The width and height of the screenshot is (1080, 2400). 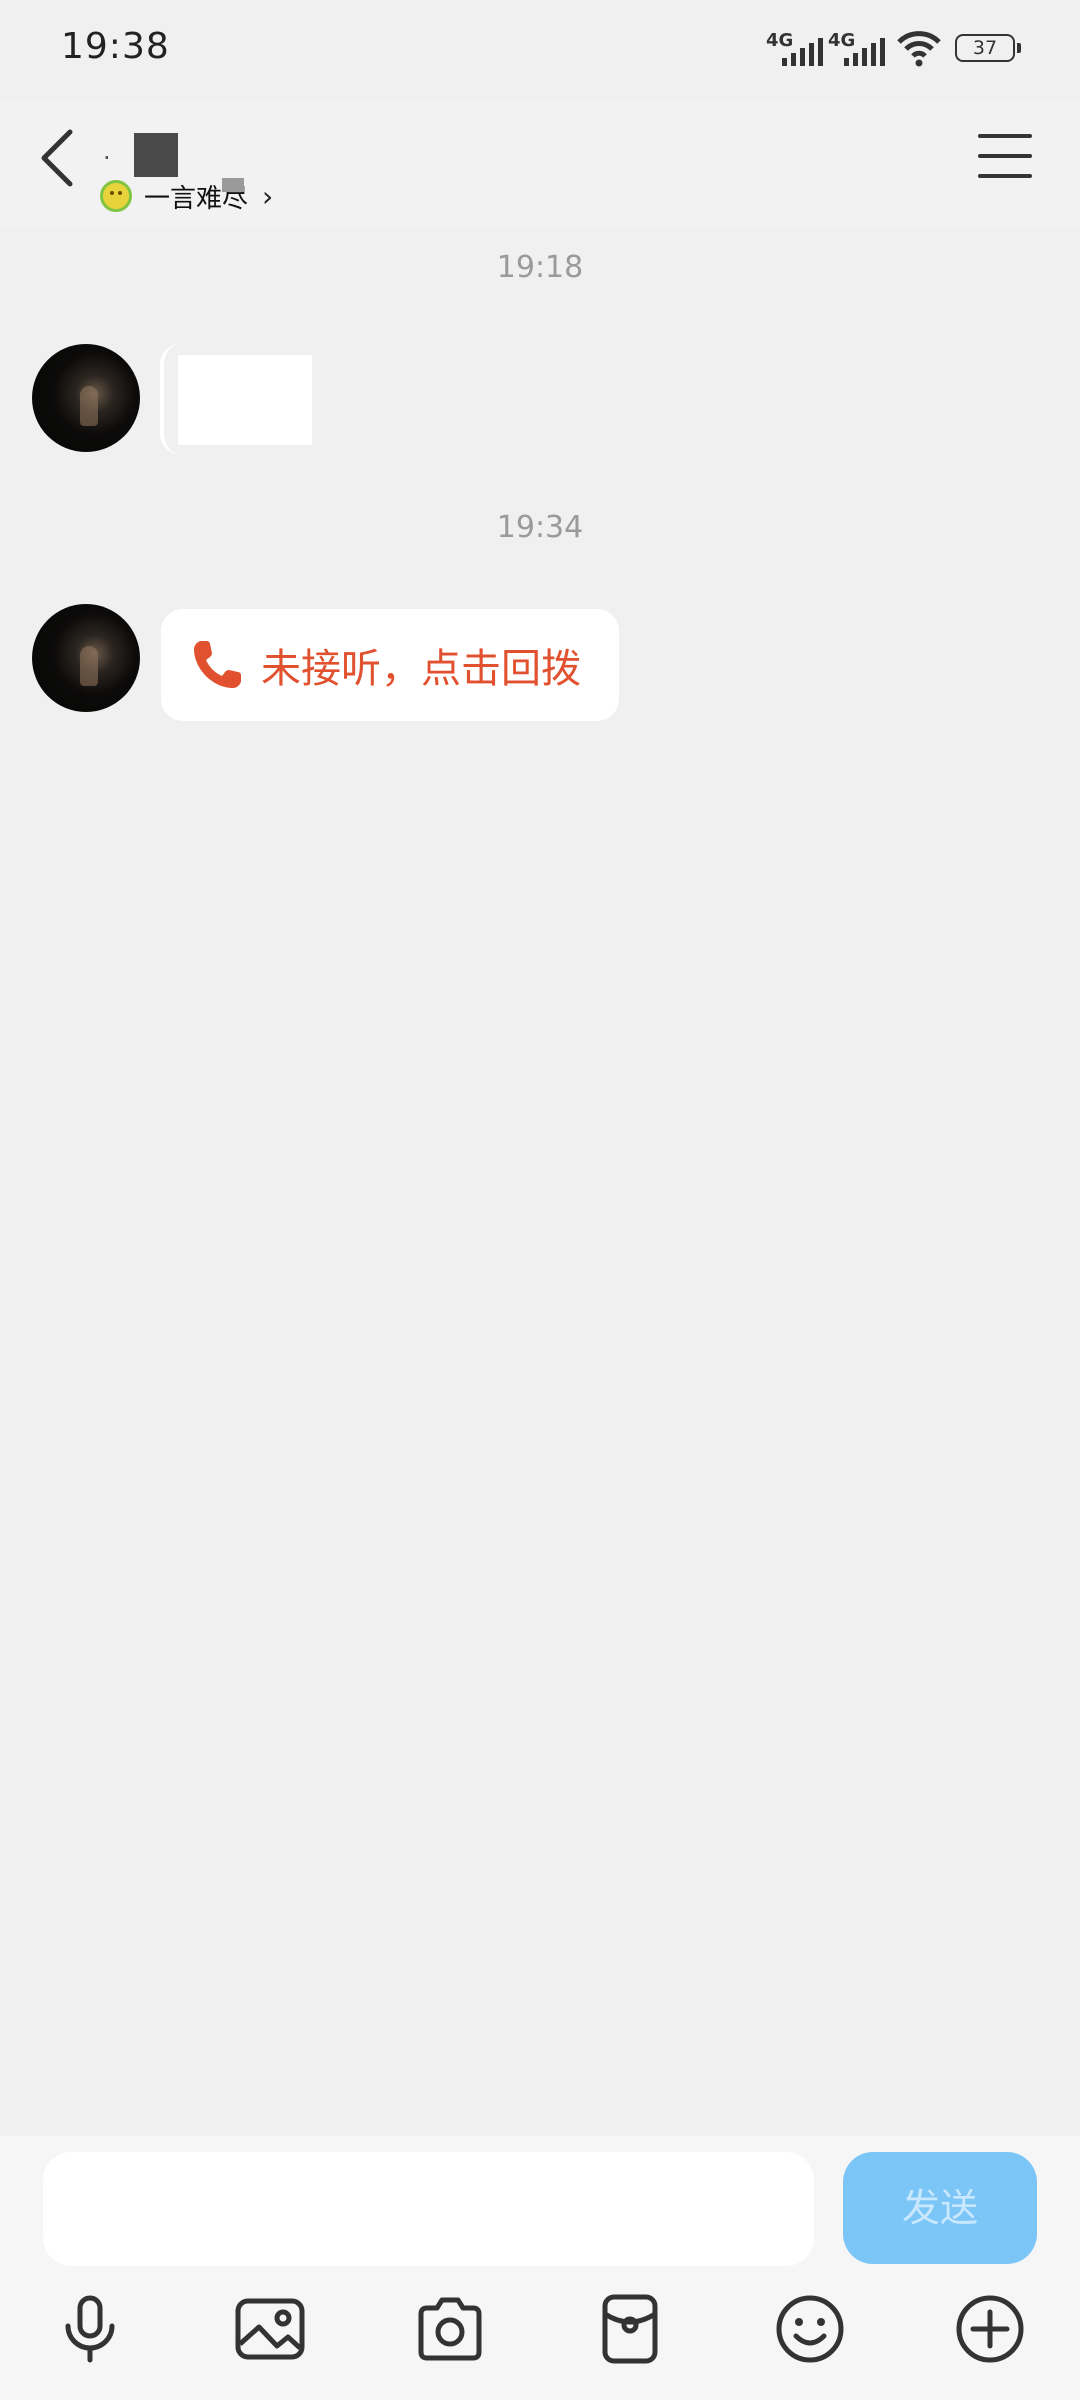 I want to click on image-message, so click(x=245, y=400).